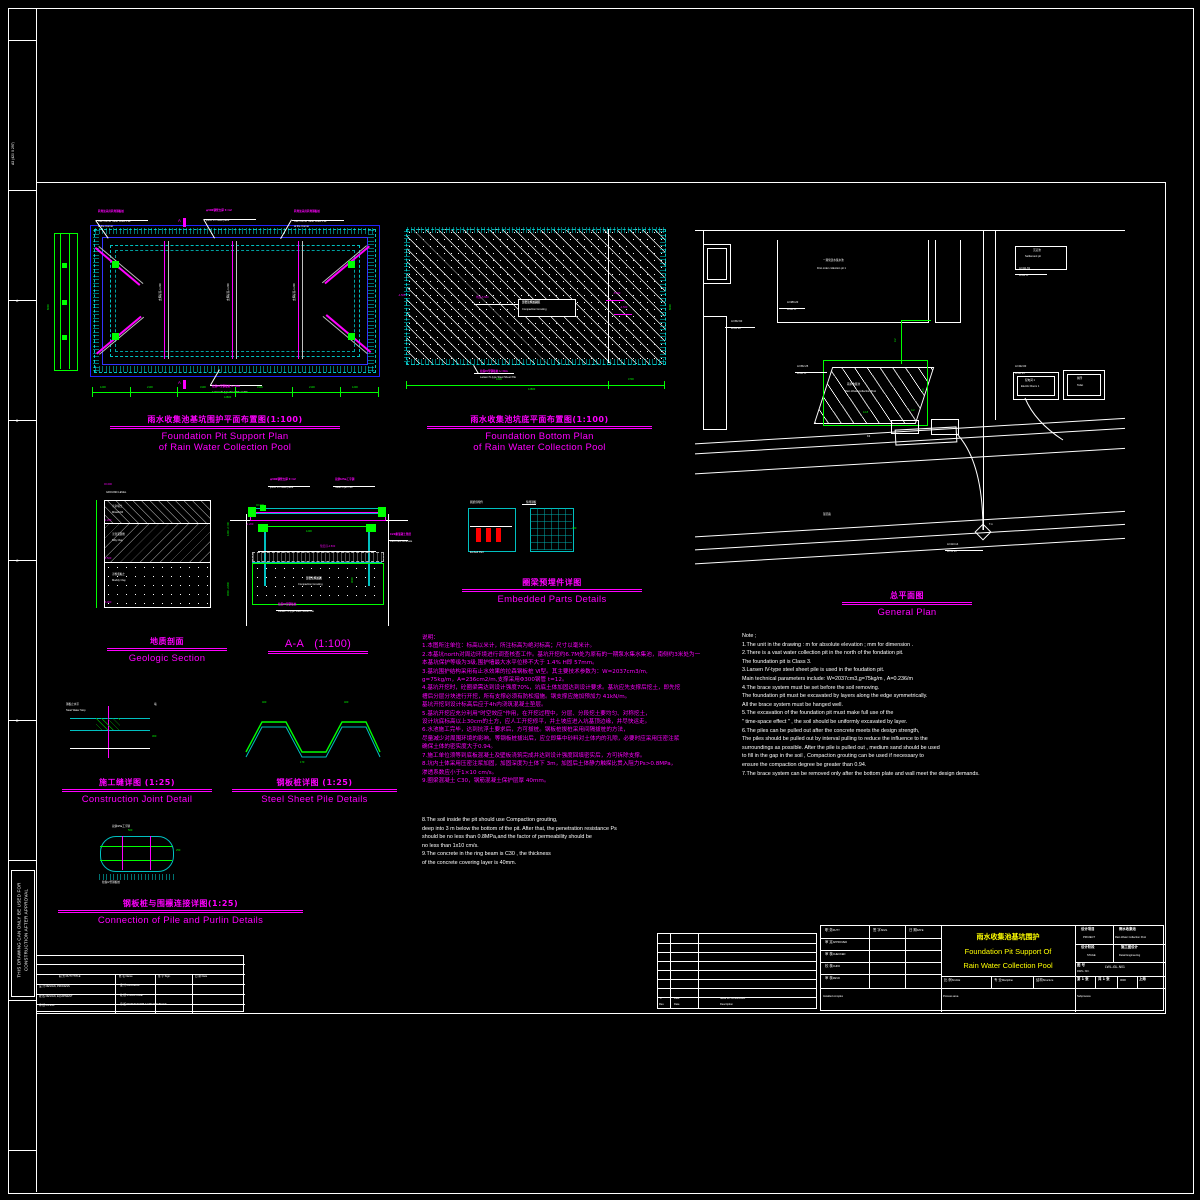 The height and width of the screenshot is (1200, 1200). What do you see at coordinates (1123, 980) in the screenshot?
I see `pi-rev: 0000` at bounding box center [1123, 980].